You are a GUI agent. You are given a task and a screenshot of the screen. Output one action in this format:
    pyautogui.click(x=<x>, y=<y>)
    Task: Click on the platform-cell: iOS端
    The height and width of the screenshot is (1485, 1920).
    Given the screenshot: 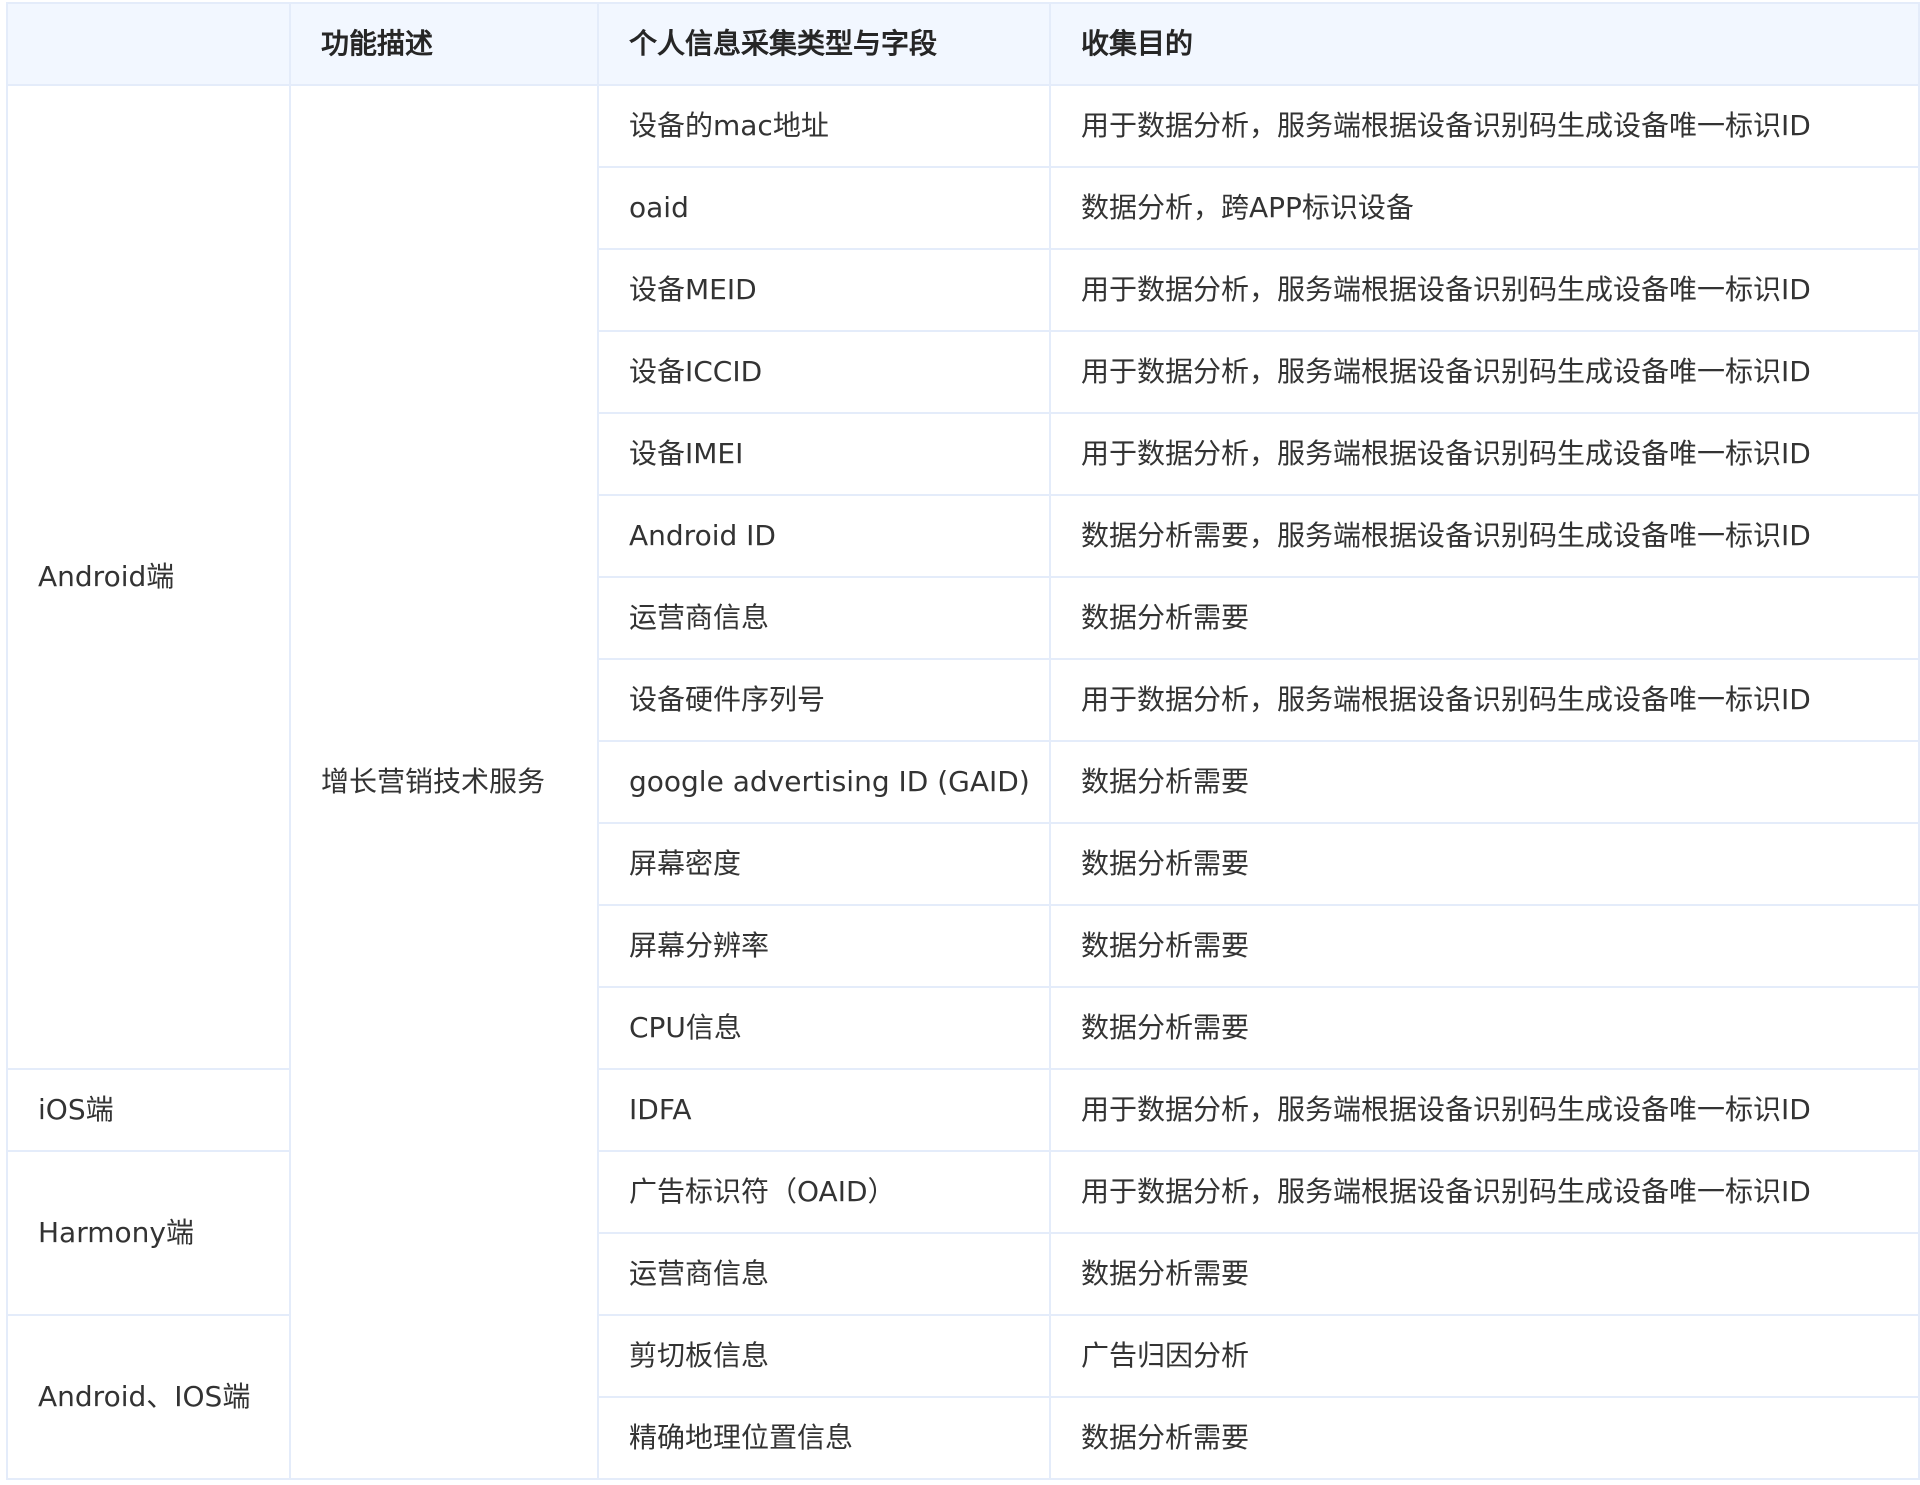 What is the action you would take?
    pyautogui.click(x=148, y=1110)
    